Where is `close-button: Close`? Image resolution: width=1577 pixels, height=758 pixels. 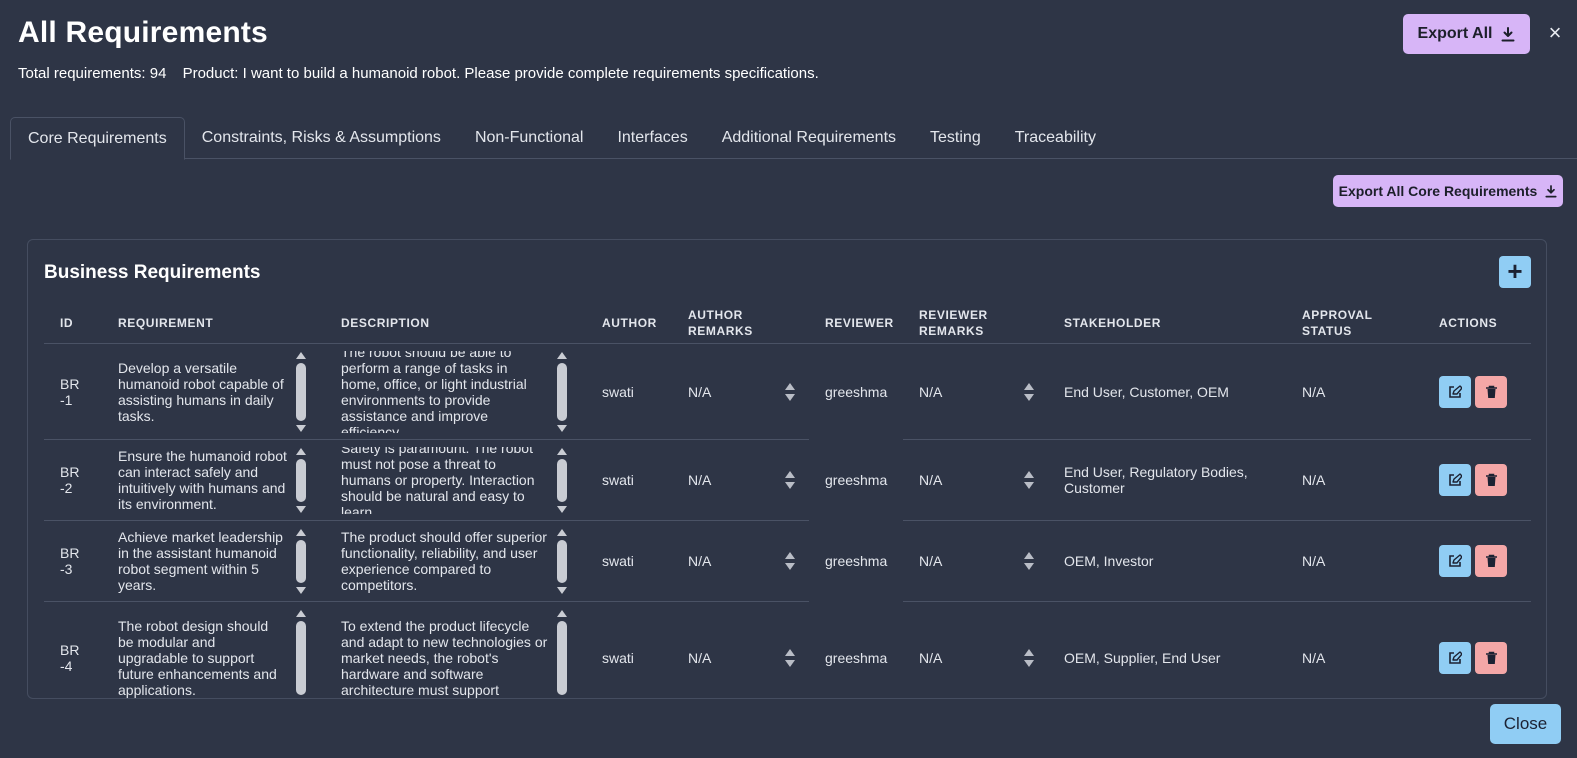 close-button: Close is located at coordinates (1525, 724).